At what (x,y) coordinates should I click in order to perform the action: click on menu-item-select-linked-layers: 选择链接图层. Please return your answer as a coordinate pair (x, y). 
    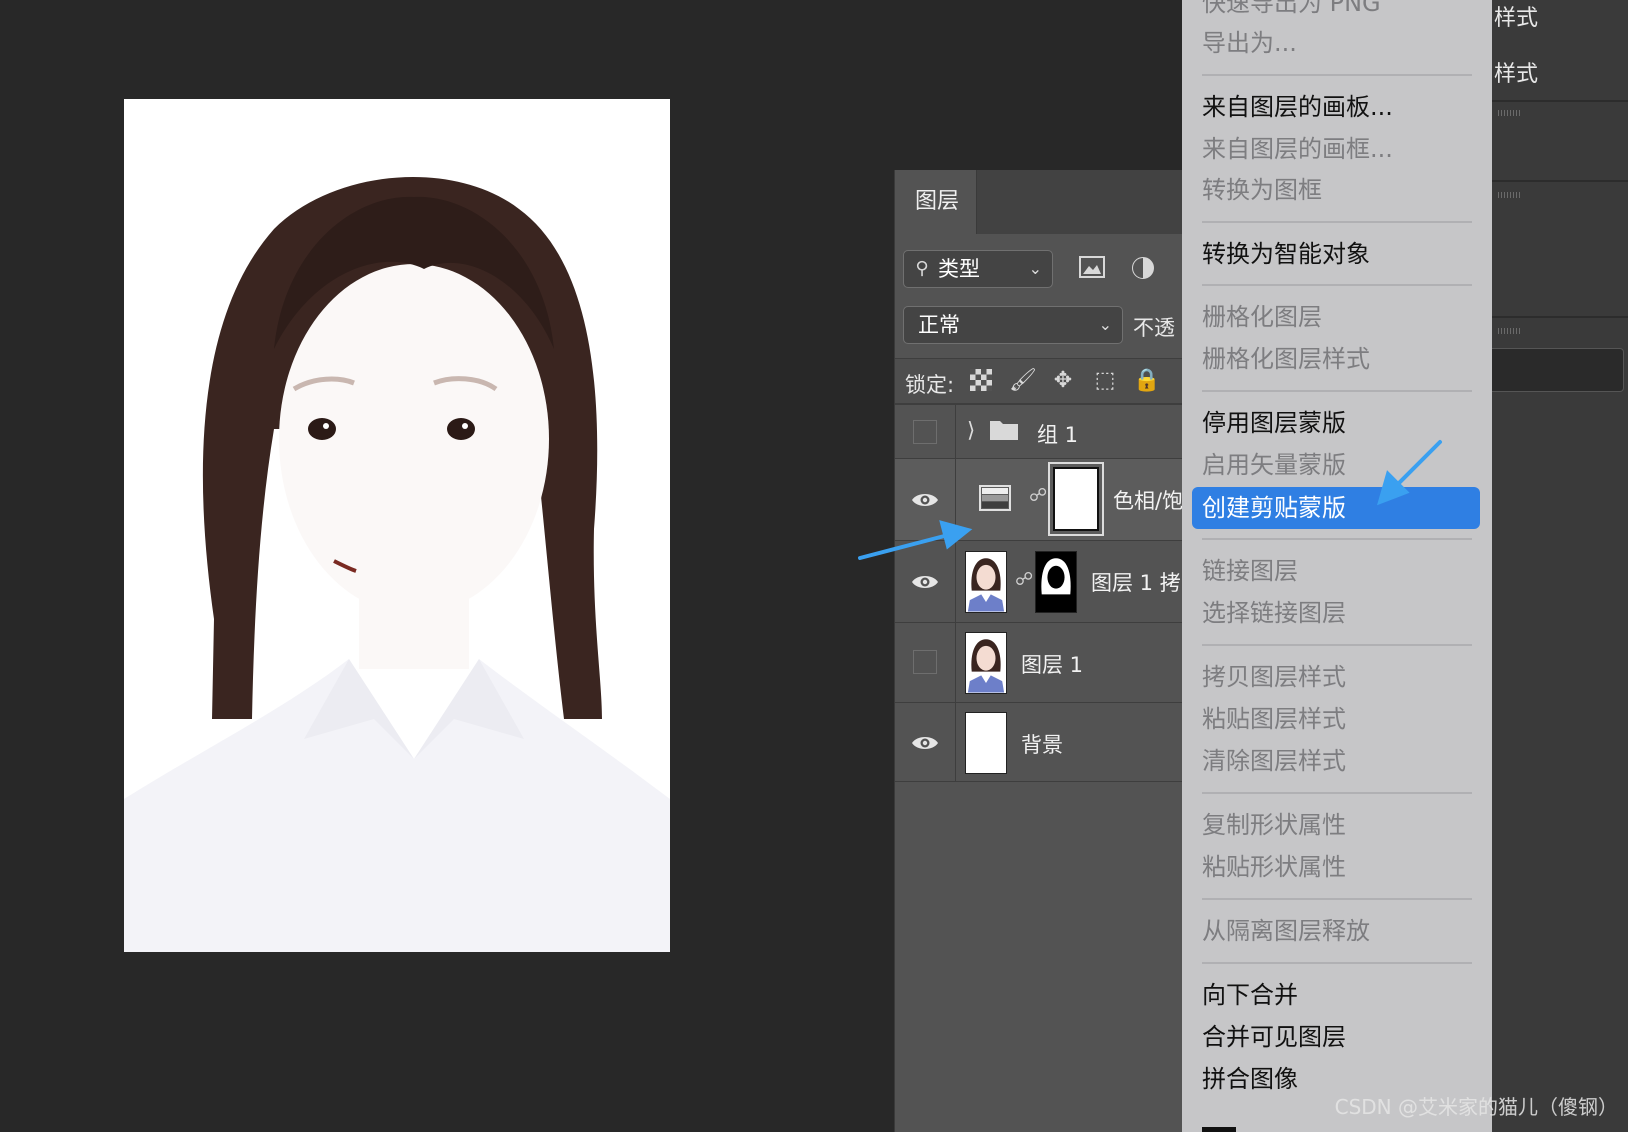
    Looking at the image, I should click on (1274, 613).